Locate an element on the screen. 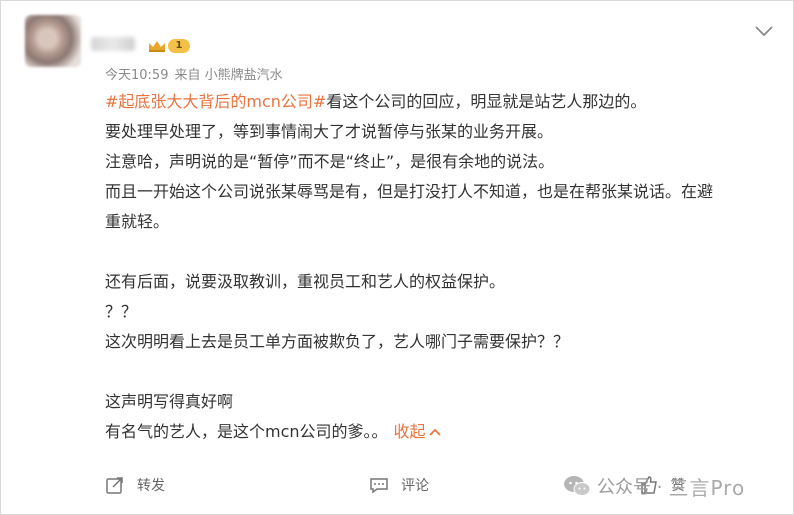 This screenshot has width=794, height=515. user-level-badge: 1 is located at coordinates (169, 46).